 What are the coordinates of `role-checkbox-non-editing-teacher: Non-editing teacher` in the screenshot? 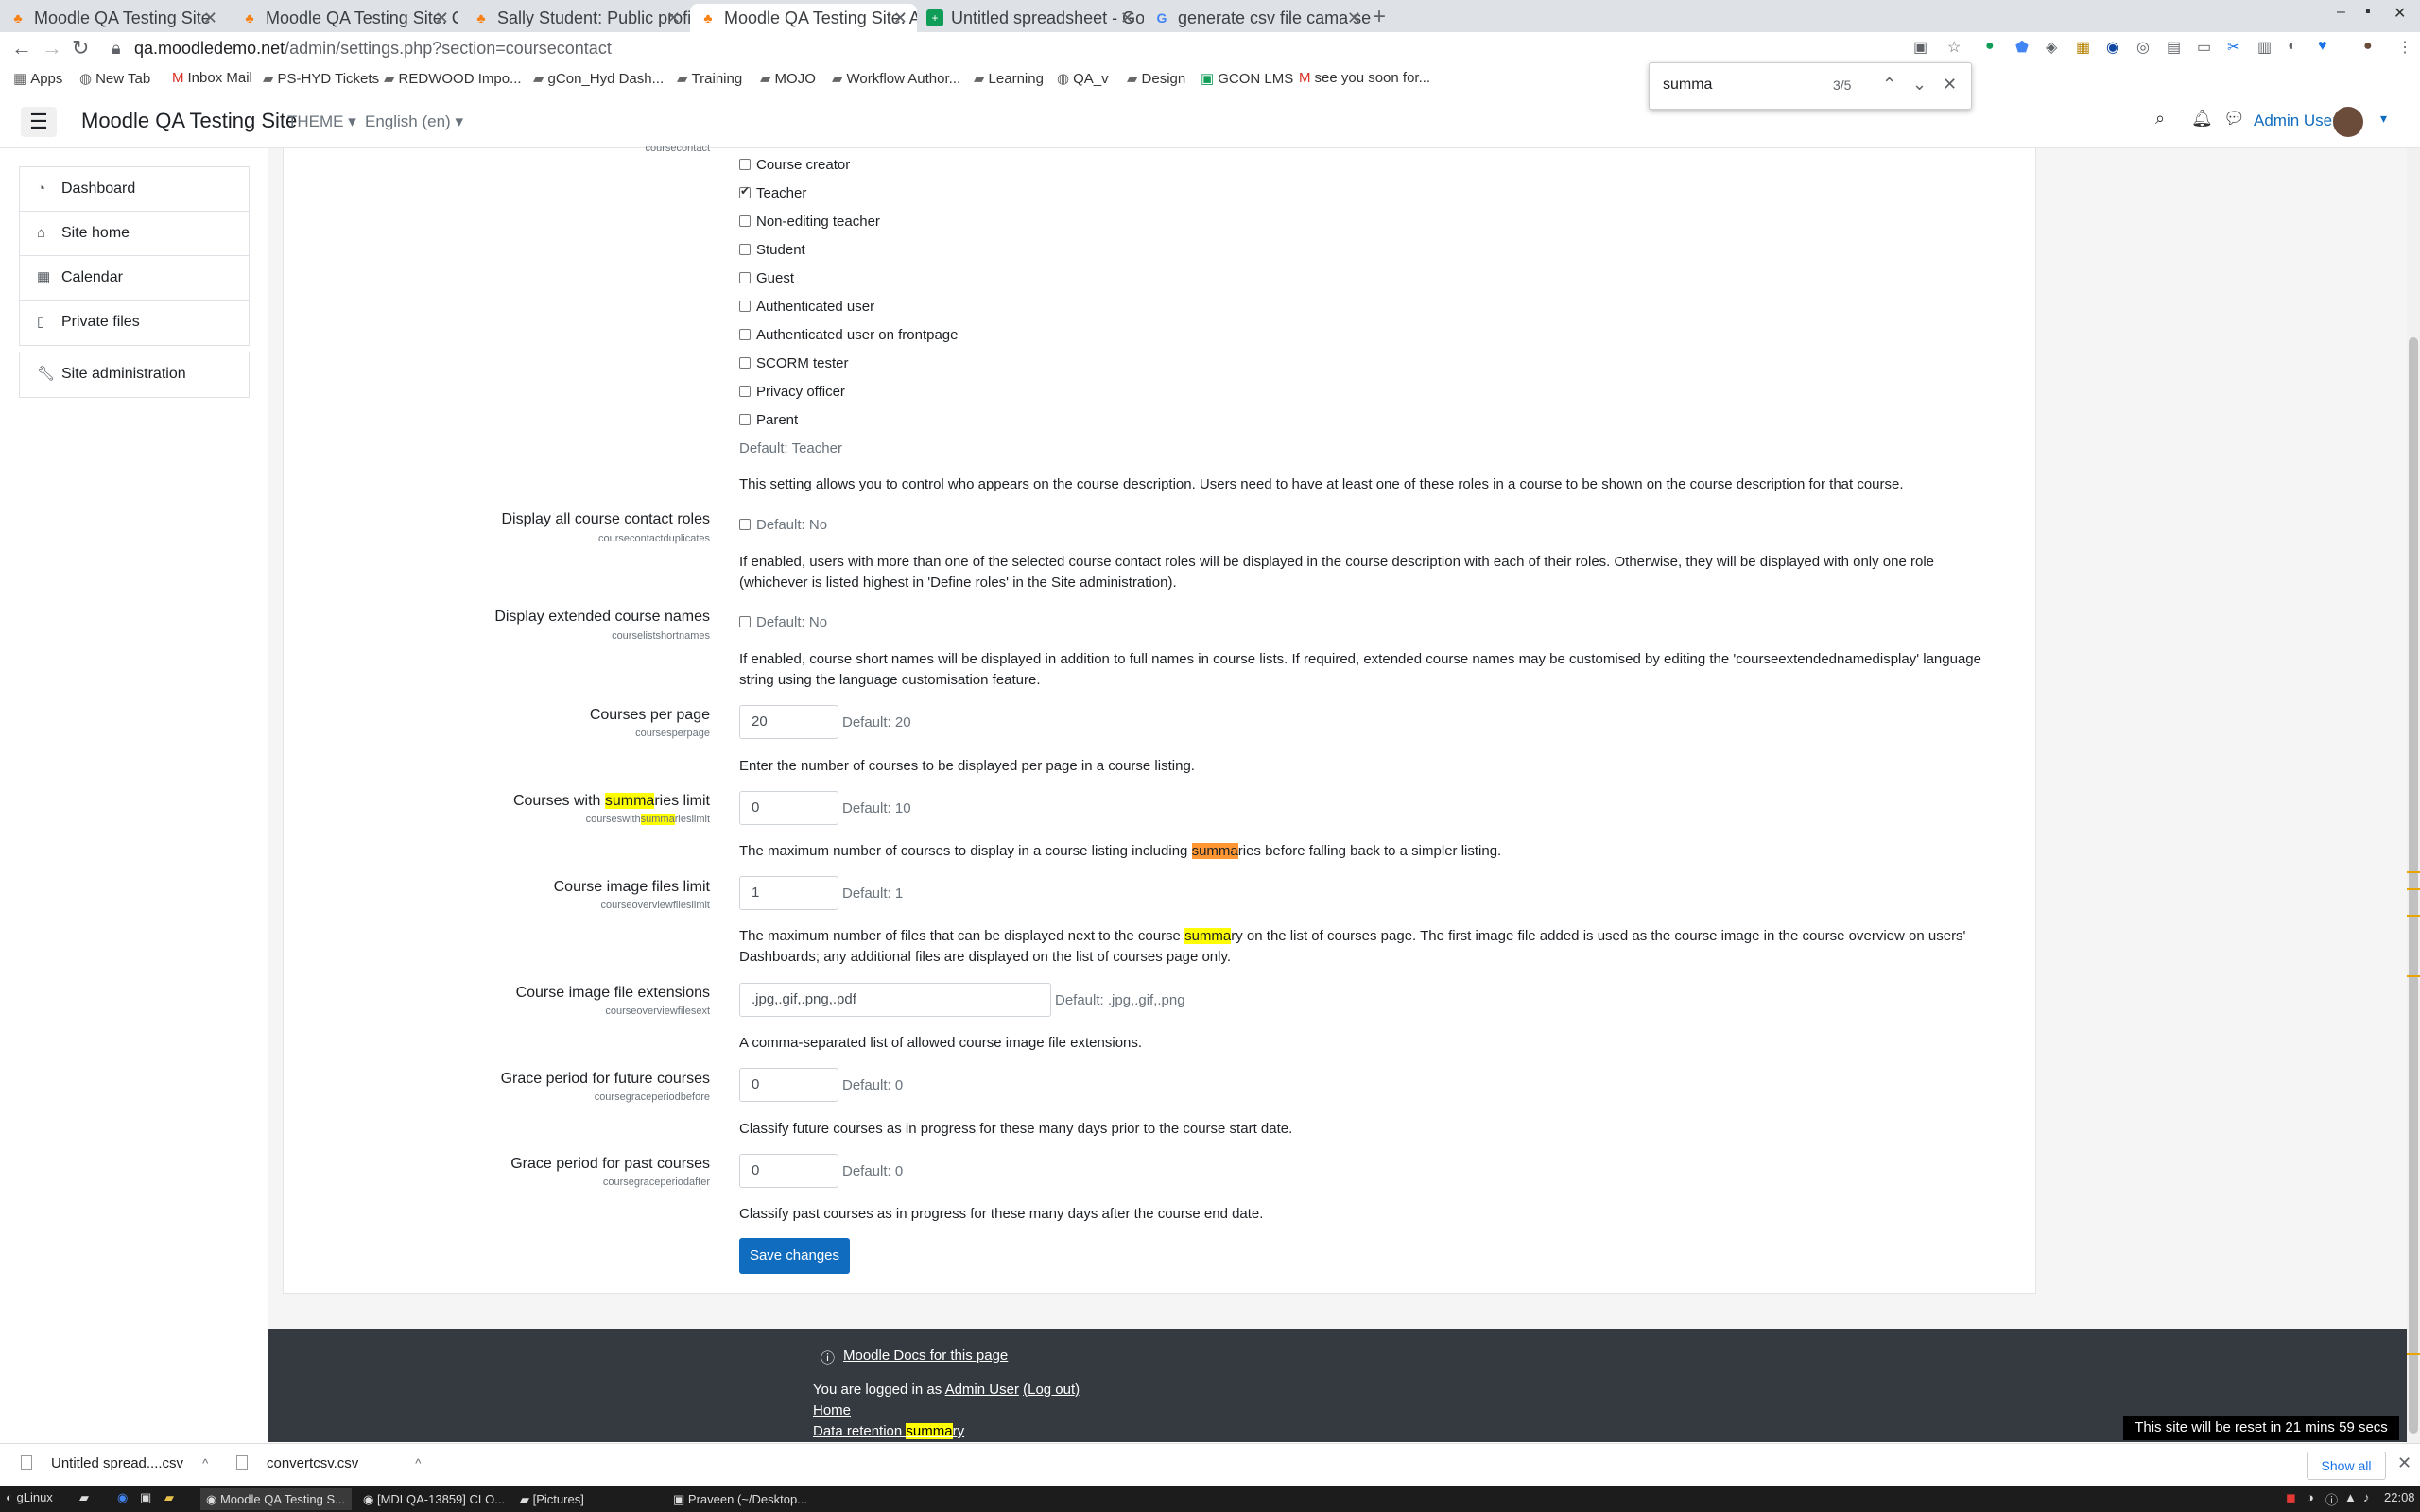 It's located at (810, 222).